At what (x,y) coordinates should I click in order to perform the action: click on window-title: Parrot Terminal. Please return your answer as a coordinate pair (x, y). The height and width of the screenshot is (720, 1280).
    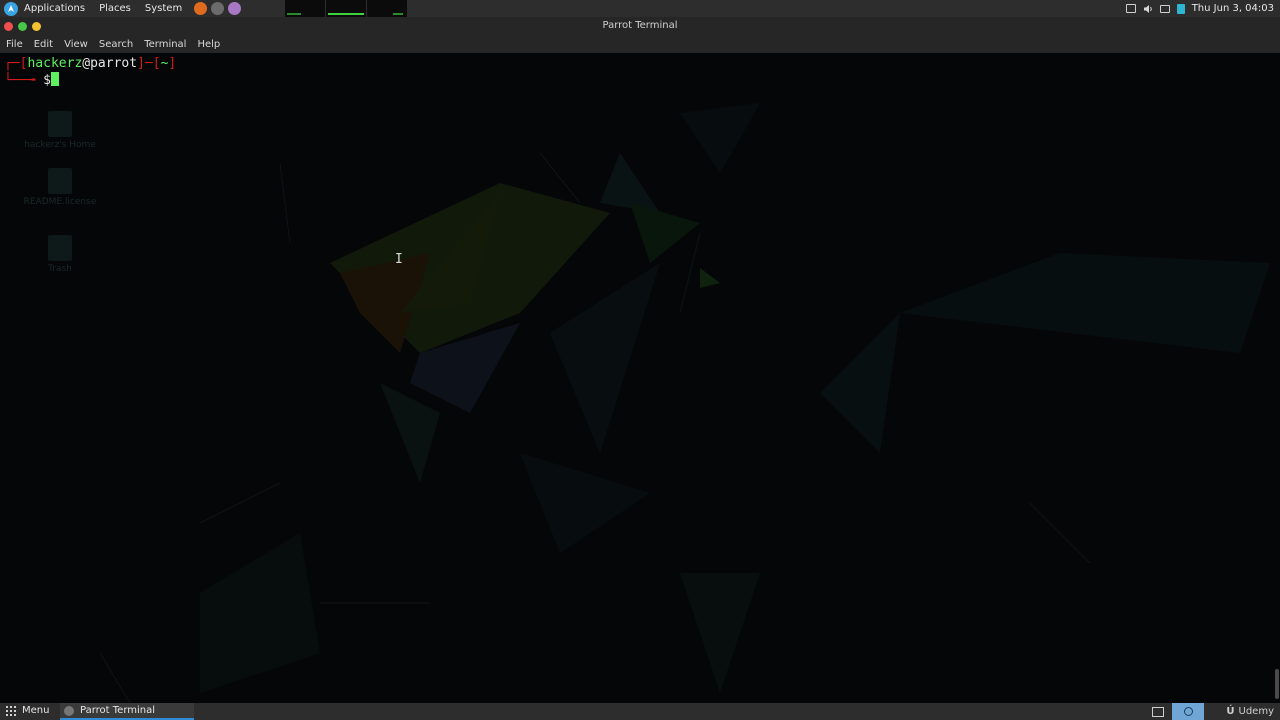
    Looking at the image, I should click on (640, 25).